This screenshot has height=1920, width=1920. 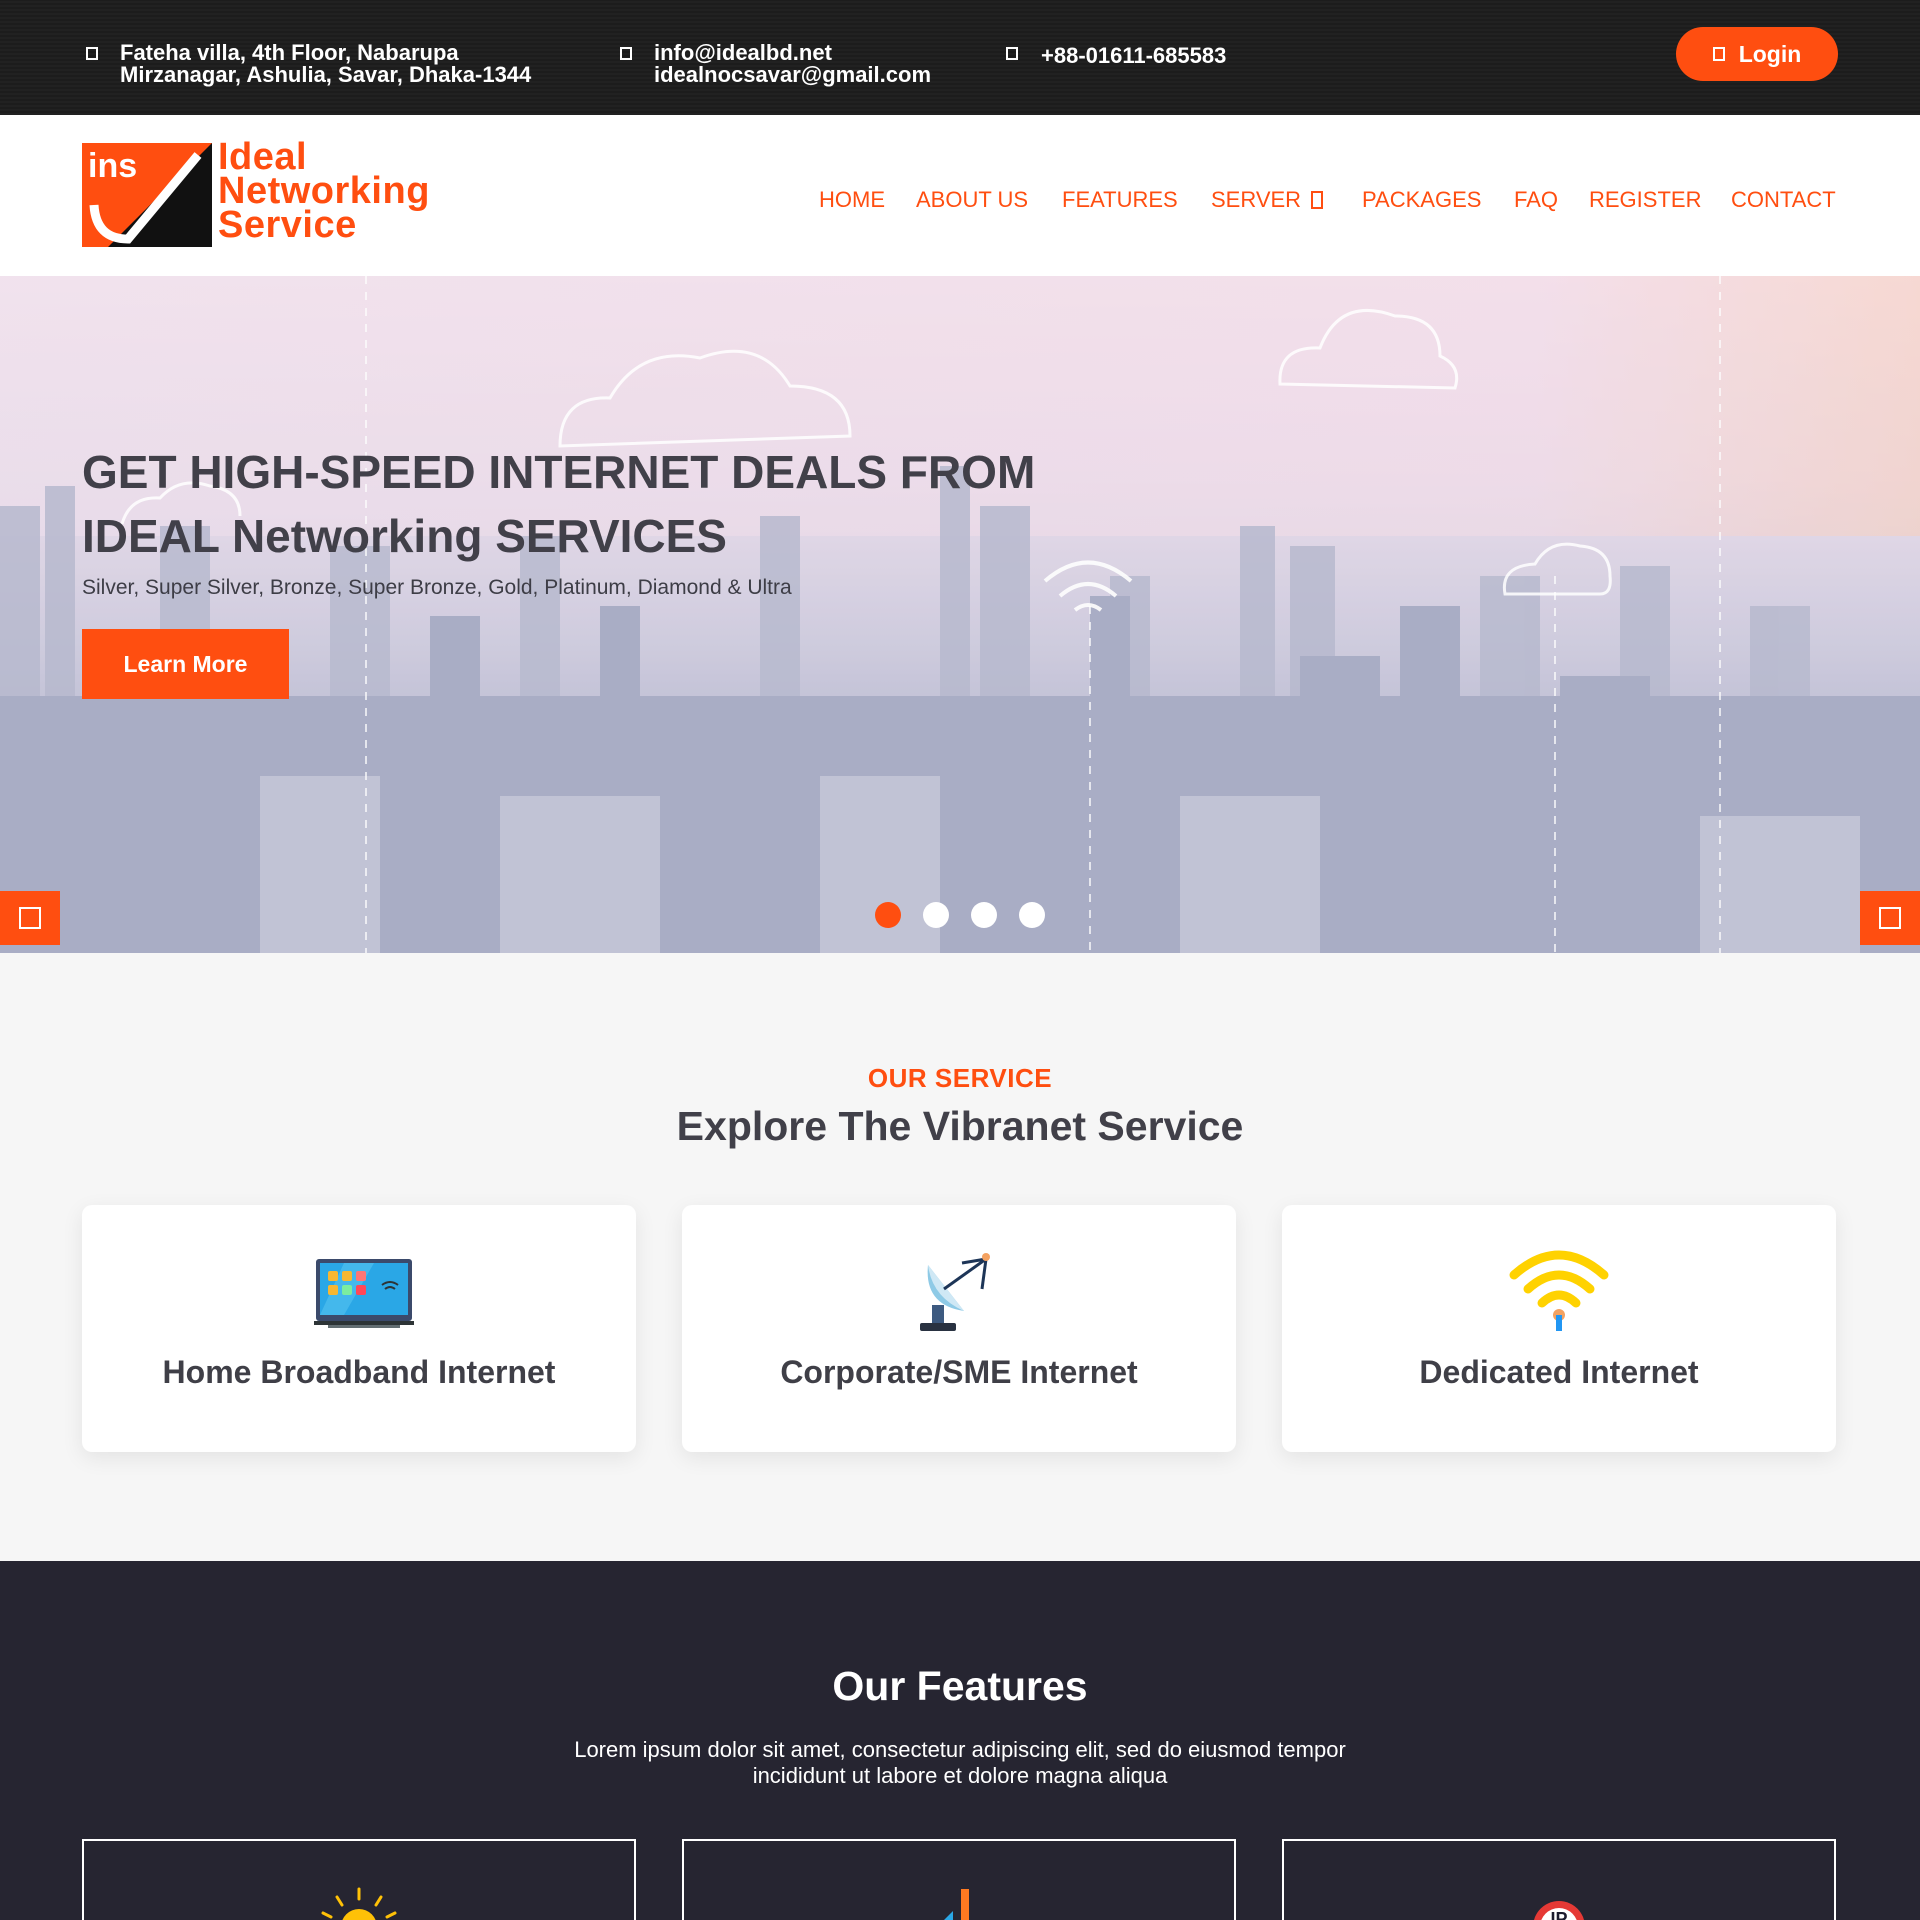 I want to click on service-card-dedicated: Dedicated Internet, so click(x=1559, y=1328).